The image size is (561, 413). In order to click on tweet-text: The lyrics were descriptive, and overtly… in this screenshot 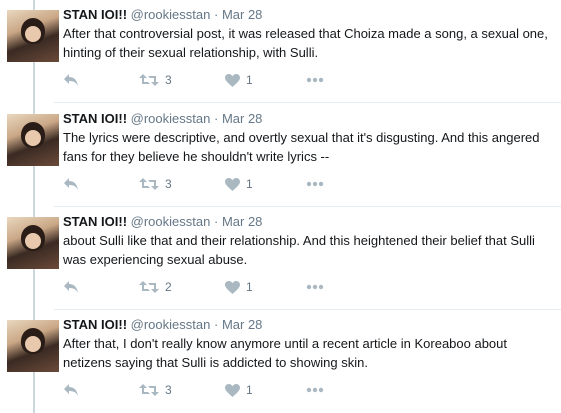, I will do `click(301, 147)`.